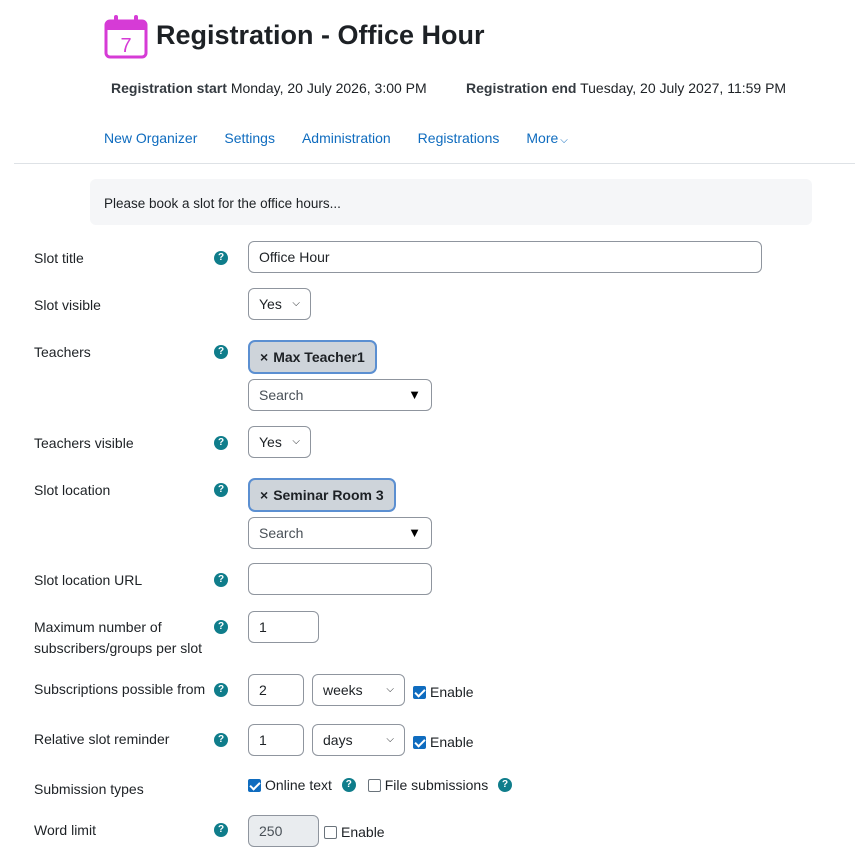  I want to click on subscriptions-from-enable-checkbox, so click(419, 692).